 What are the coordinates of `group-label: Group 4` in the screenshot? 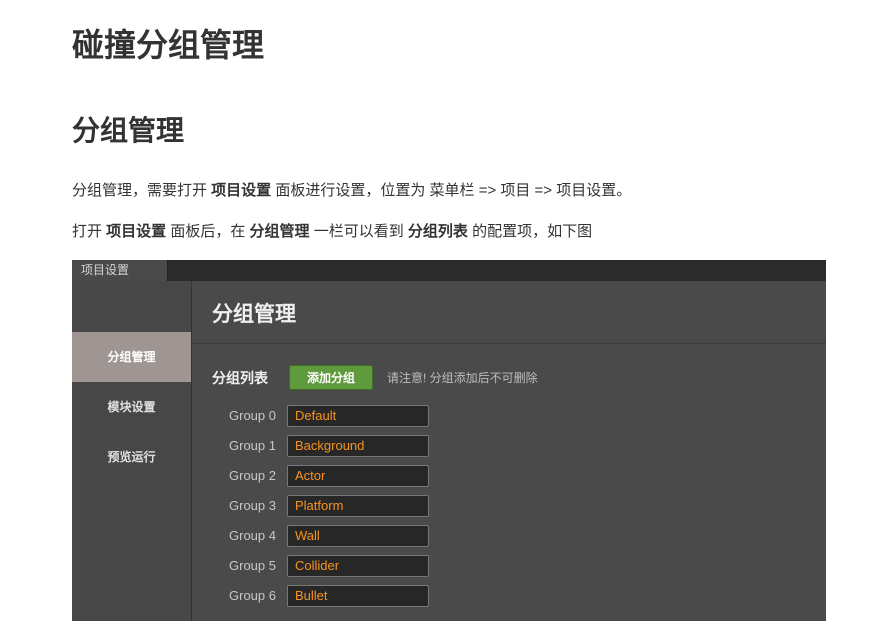 It's located at (252, 535).